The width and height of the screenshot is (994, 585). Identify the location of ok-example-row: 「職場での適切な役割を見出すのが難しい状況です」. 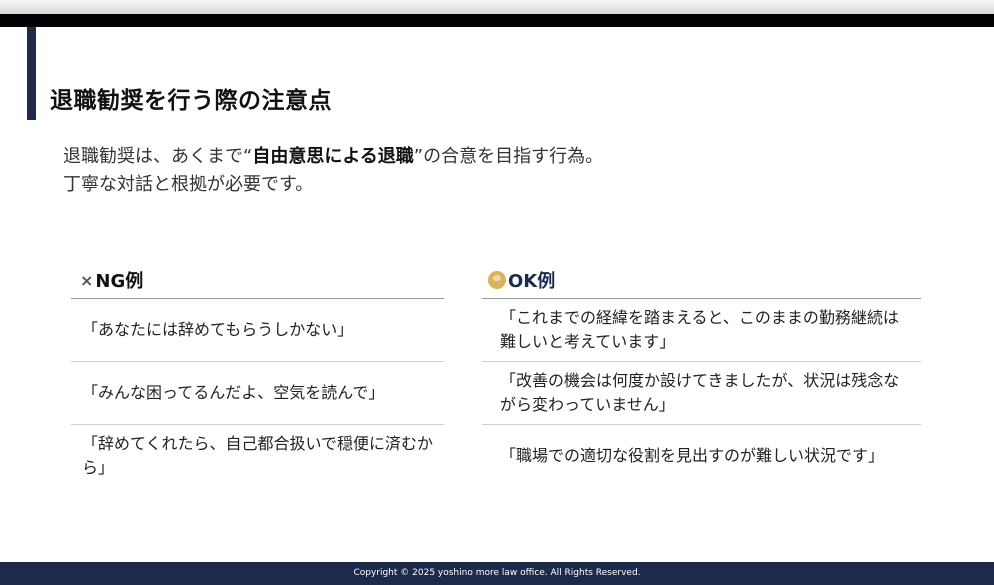
(701, 456).